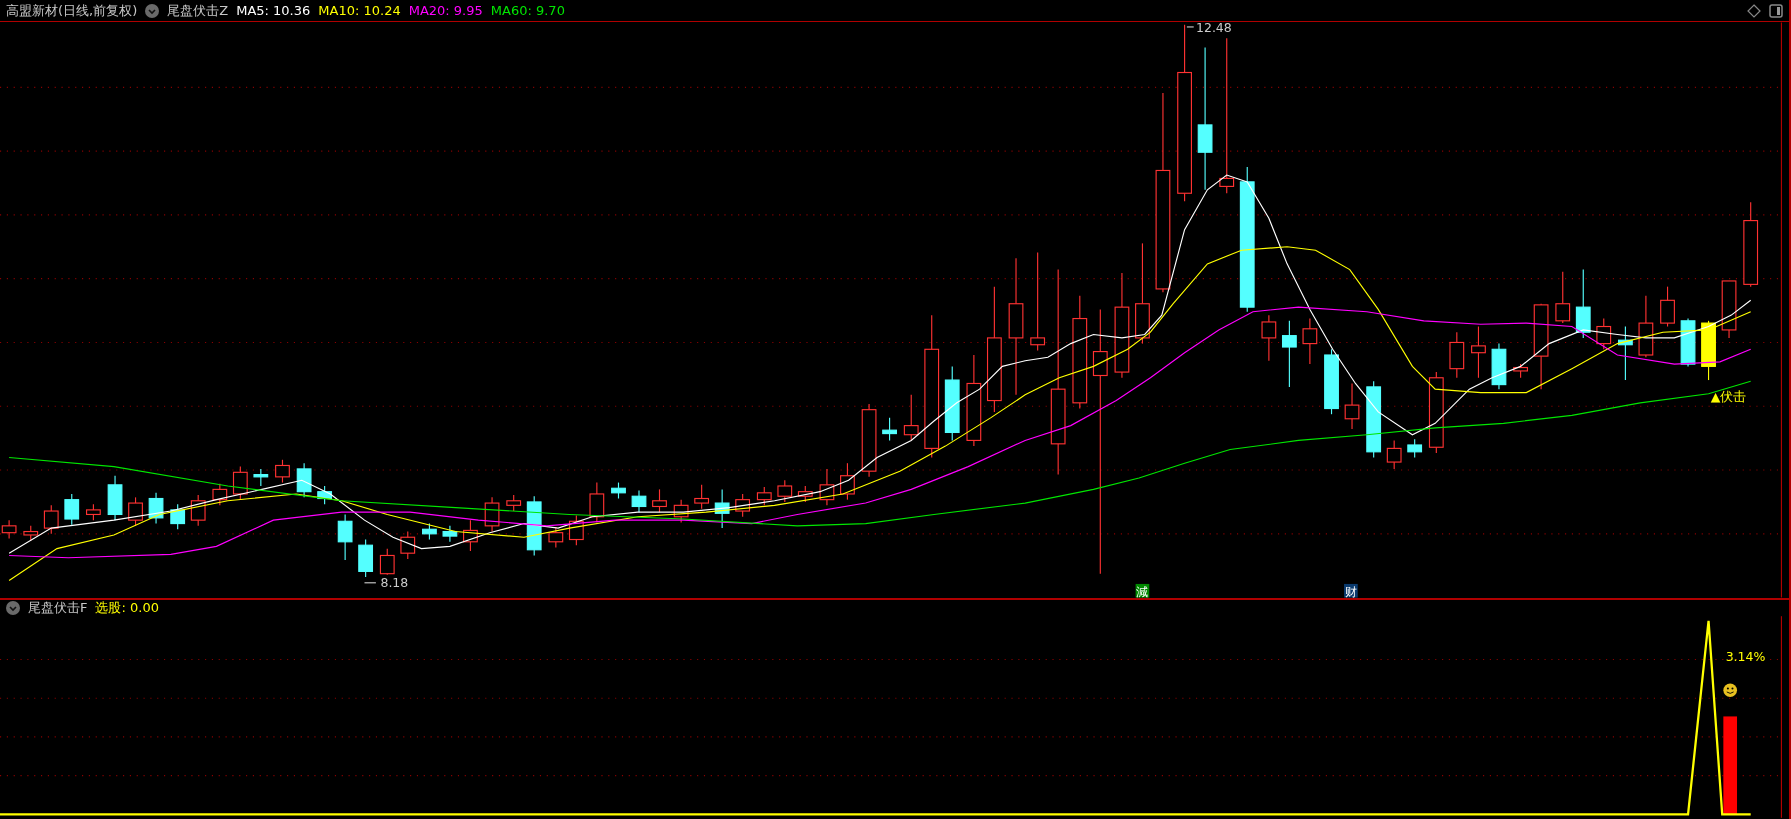 This screenshot has width=1791, height=819. I want to click on signal-label: ▲伏击, so click(1728, 396).